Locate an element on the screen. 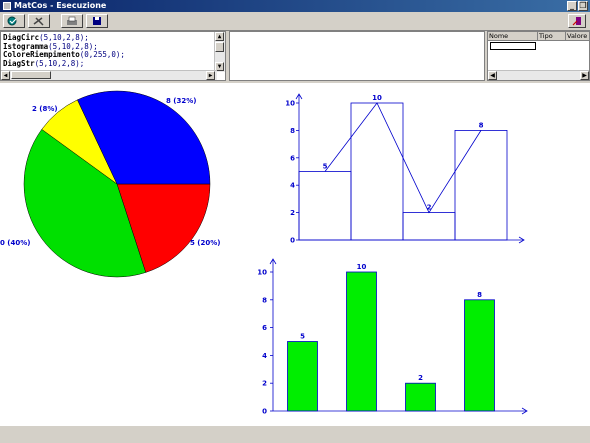 Image resolution: width=590 pixels, height=443 pixels. run-button is located at coordinates (14, 21).